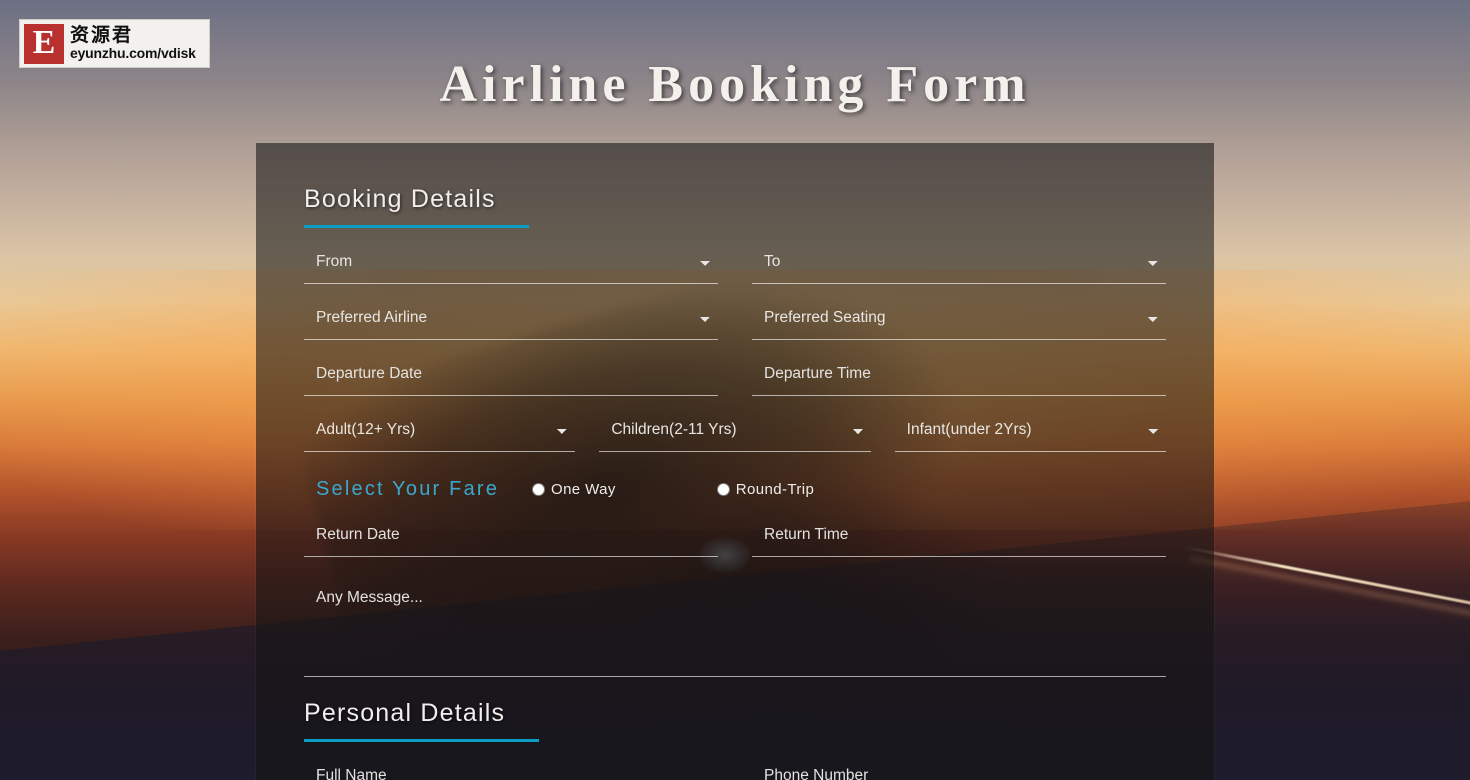 The height and width of the screenshot is (780, 1470). I want to click on return-time-input, so click(959, 538).